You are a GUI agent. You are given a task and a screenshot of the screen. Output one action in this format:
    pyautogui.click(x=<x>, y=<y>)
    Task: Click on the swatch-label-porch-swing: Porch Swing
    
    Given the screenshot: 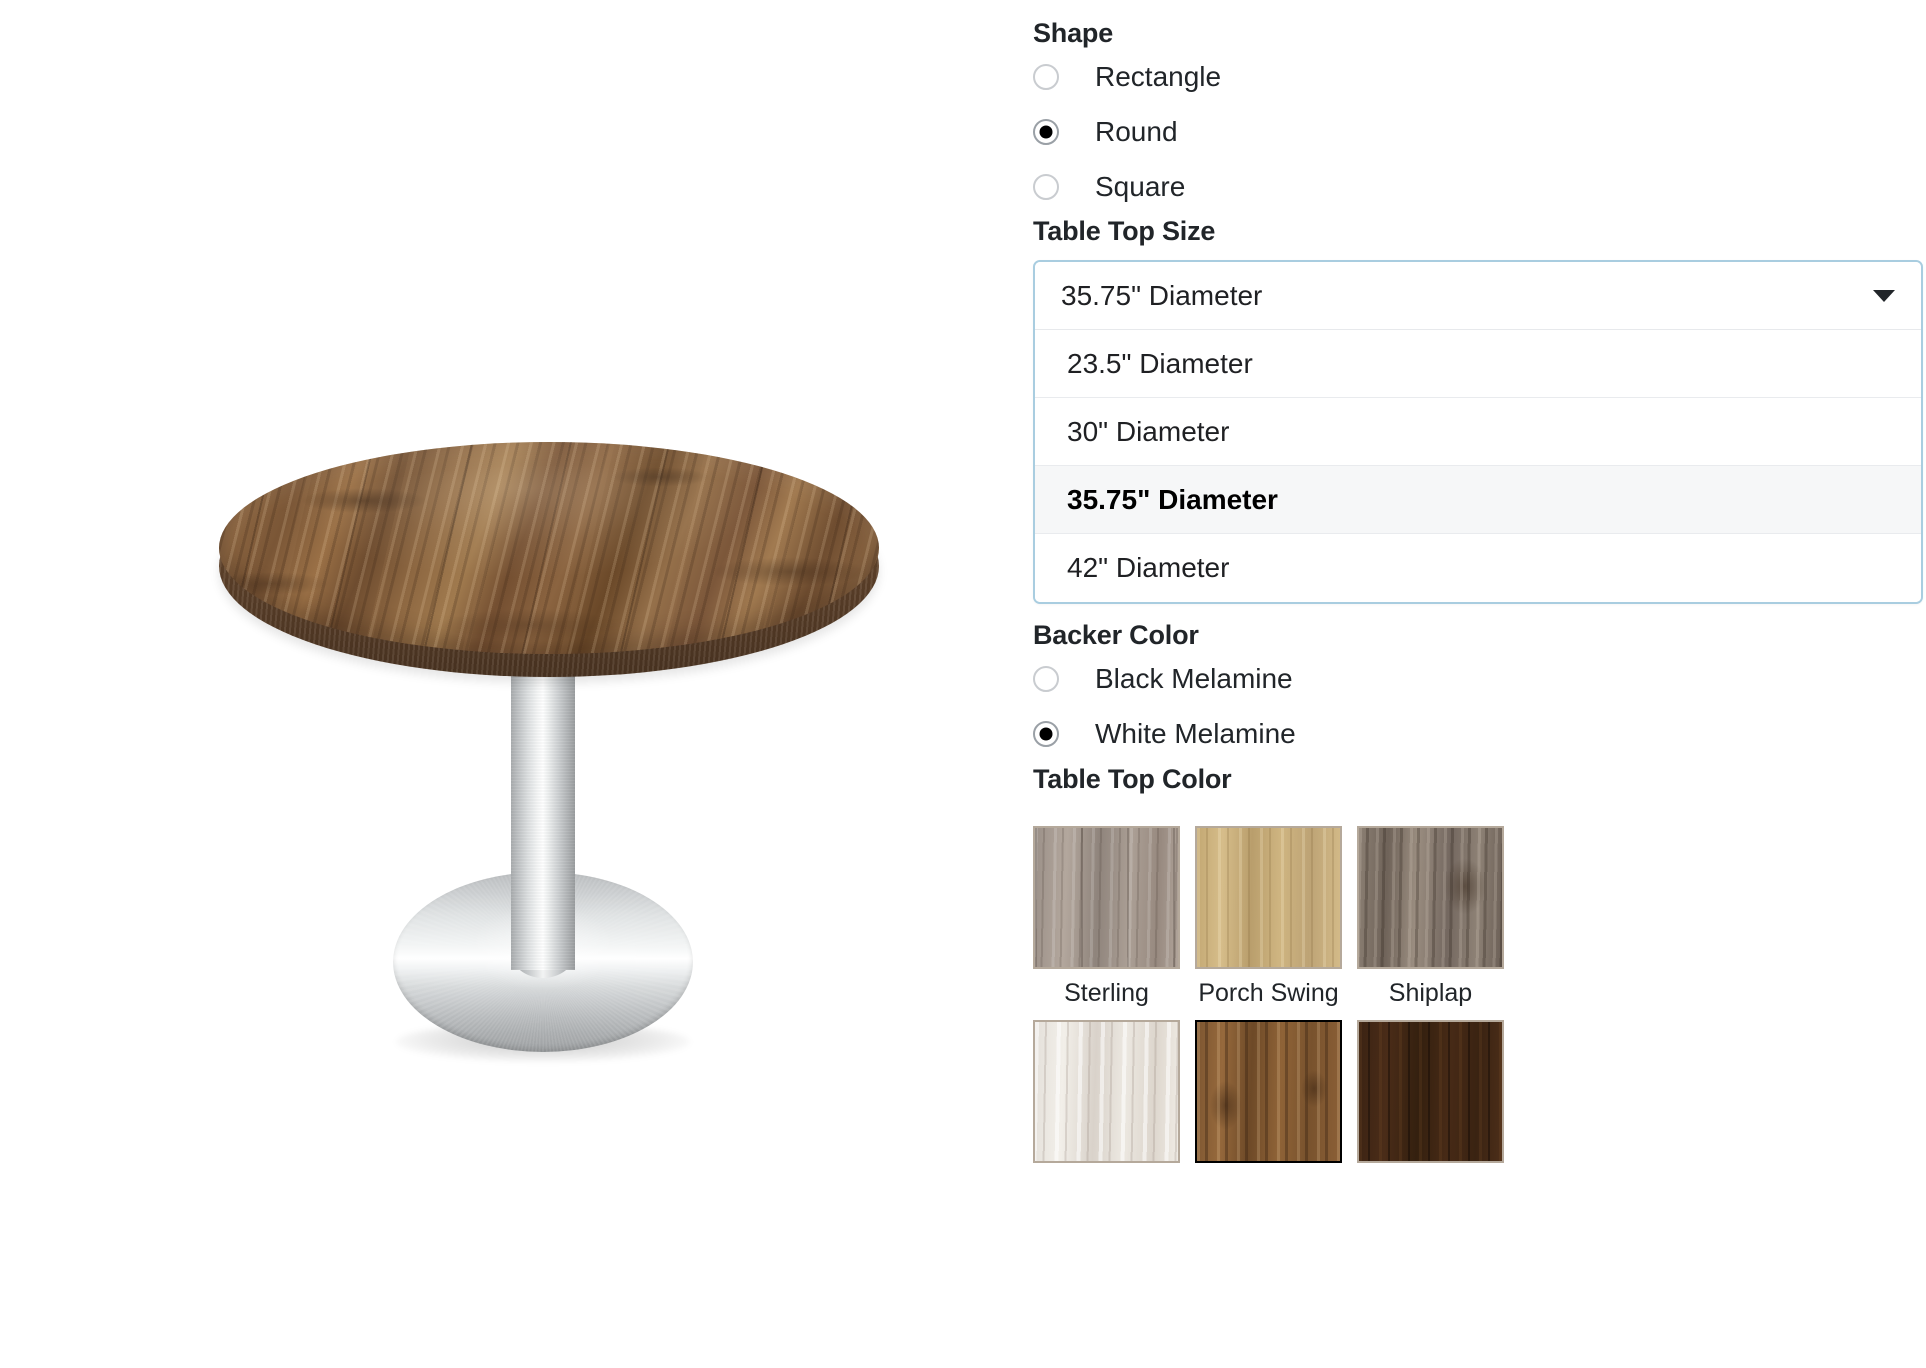 What is the action you would take?
    pyautogui.click(x=1268, y=993)
    